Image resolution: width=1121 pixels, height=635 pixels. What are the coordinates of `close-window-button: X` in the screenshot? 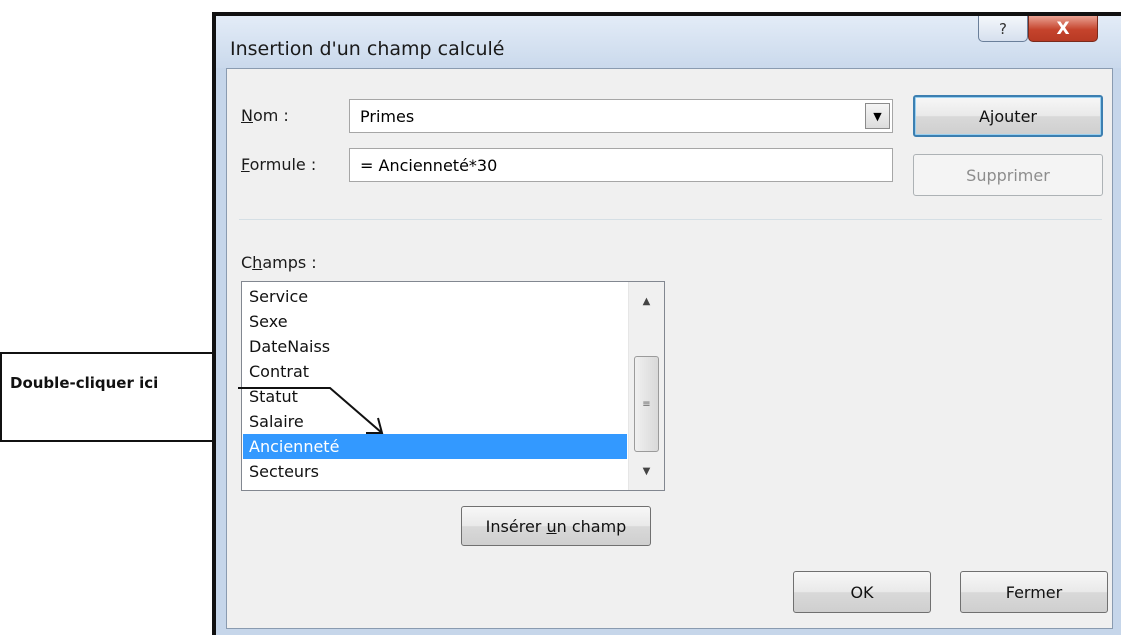 It's located at (1063, 29).